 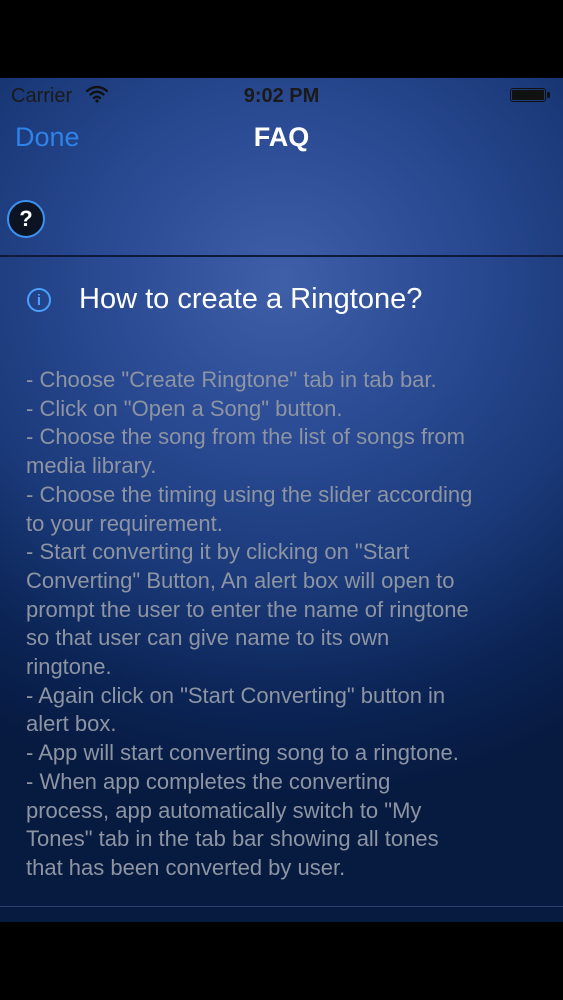 I want to click on faq-line: so that user can give name to its own, so click(x=208, y=638).